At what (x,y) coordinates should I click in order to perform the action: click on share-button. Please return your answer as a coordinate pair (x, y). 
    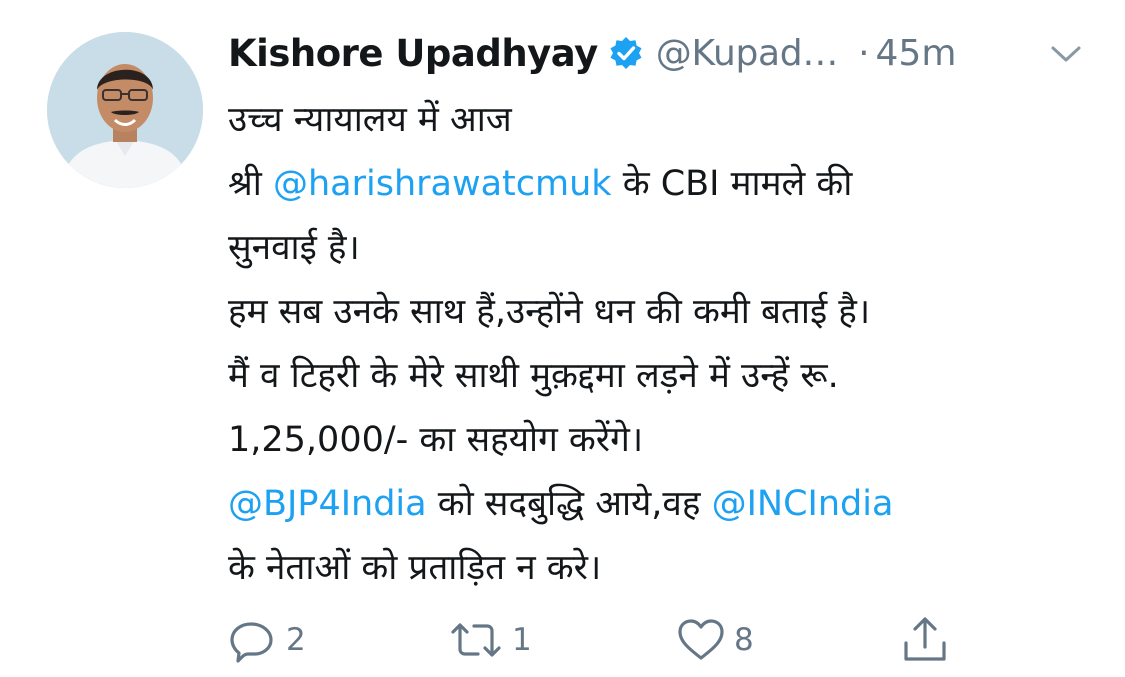
    Looking at the image, I should click on (929, 640).